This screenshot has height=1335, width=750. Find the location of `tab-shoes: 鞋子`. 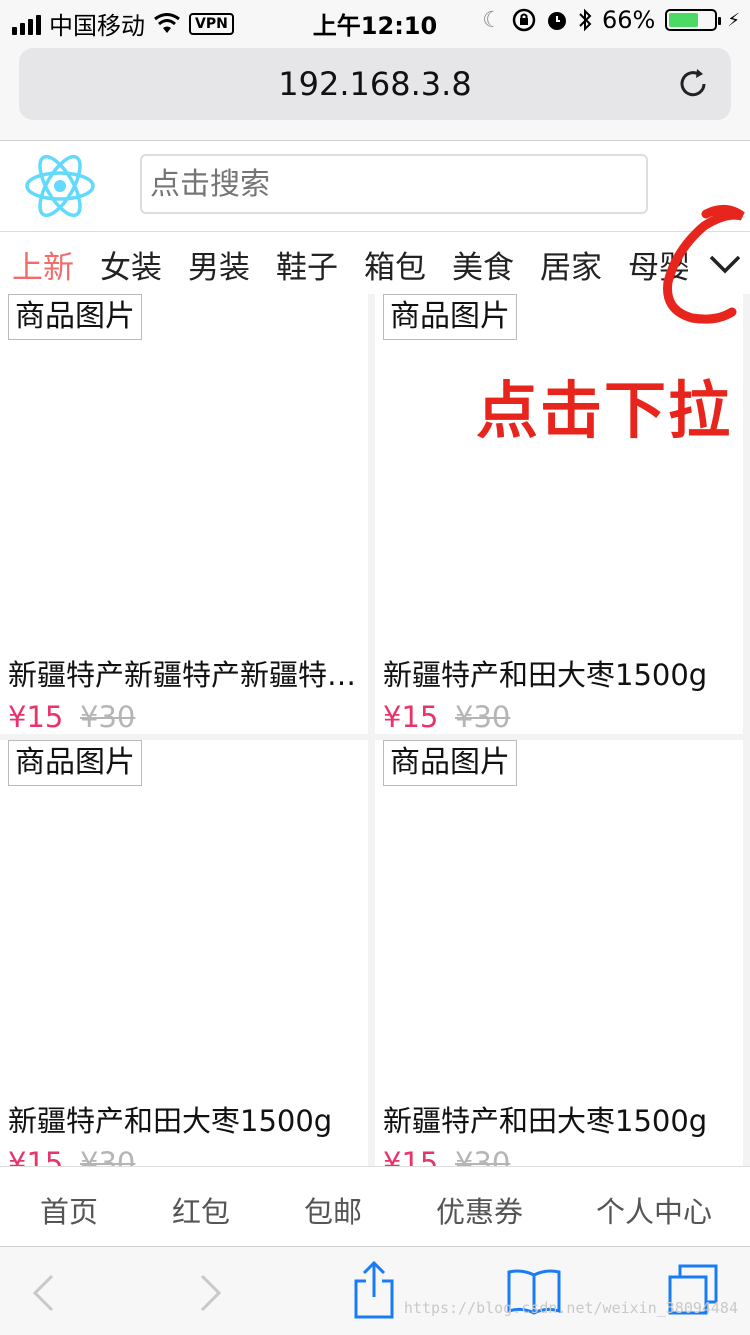

tab-shoes: 鞋子 is located at coordinates (307, 264).